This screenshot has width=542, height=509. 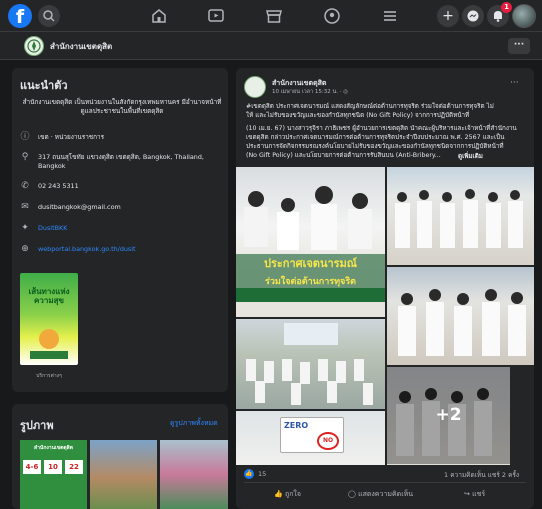 What do you see at coordinates (74, 467) in the screenshot?
I see `thumb1-number-3: 22` at bounding box center [74, 467].